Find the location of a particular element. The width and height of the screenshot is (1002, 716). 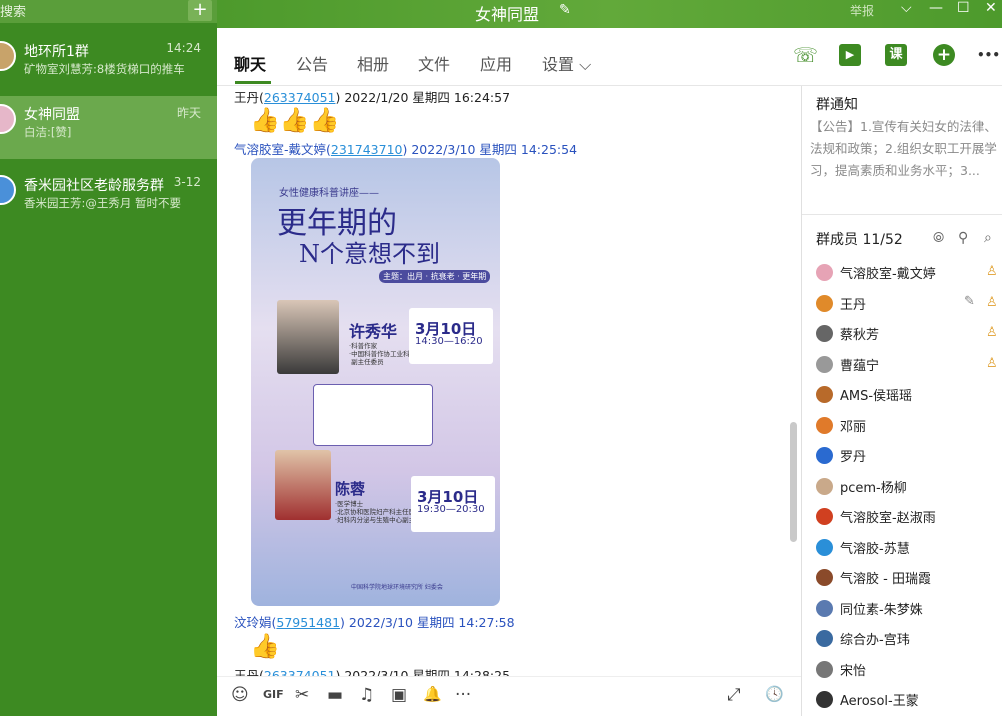

sender-qq: 231743710 is located at coordinates (367, 149).